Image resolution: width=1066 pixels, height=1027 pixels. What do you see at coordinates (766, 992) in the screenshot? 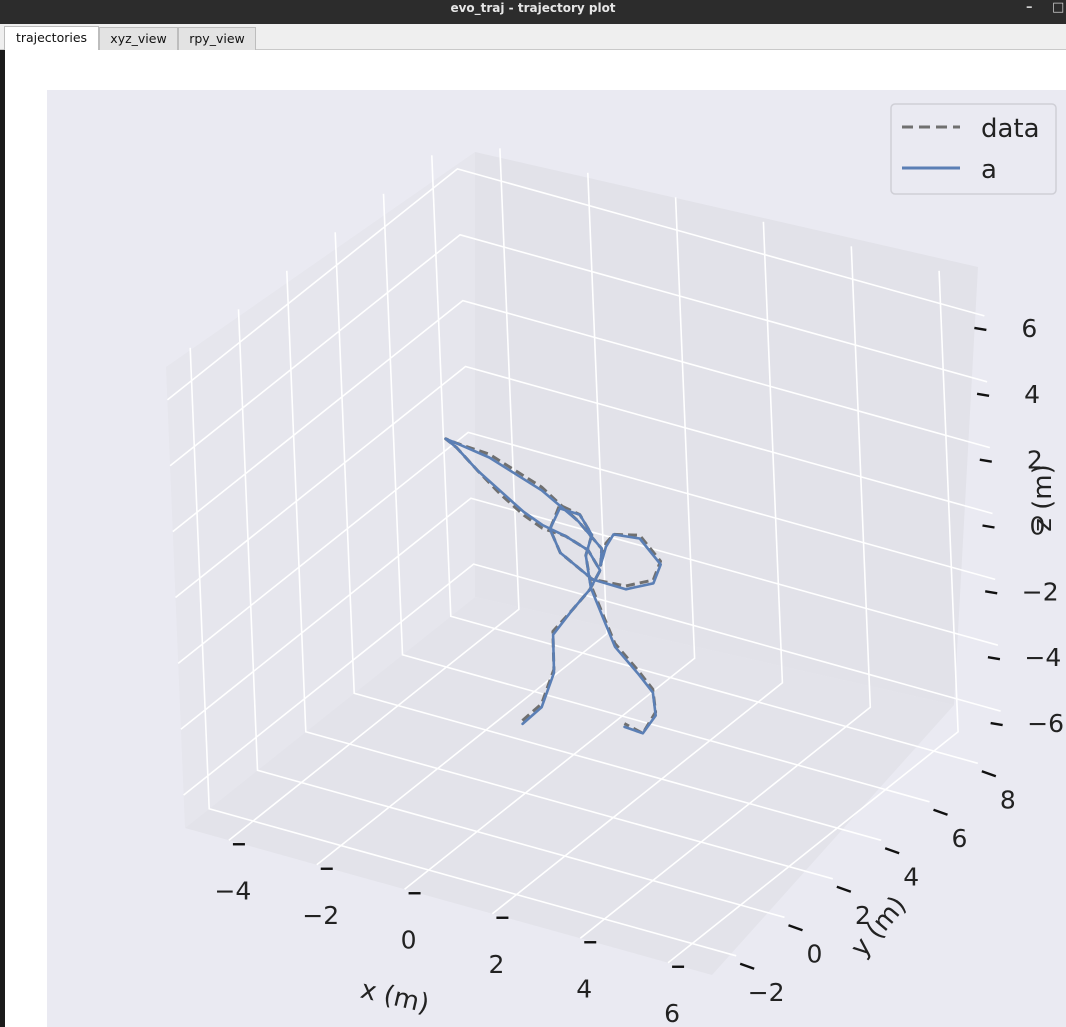
I see `y-tick-label: −2` at bounding box center [766, 992].